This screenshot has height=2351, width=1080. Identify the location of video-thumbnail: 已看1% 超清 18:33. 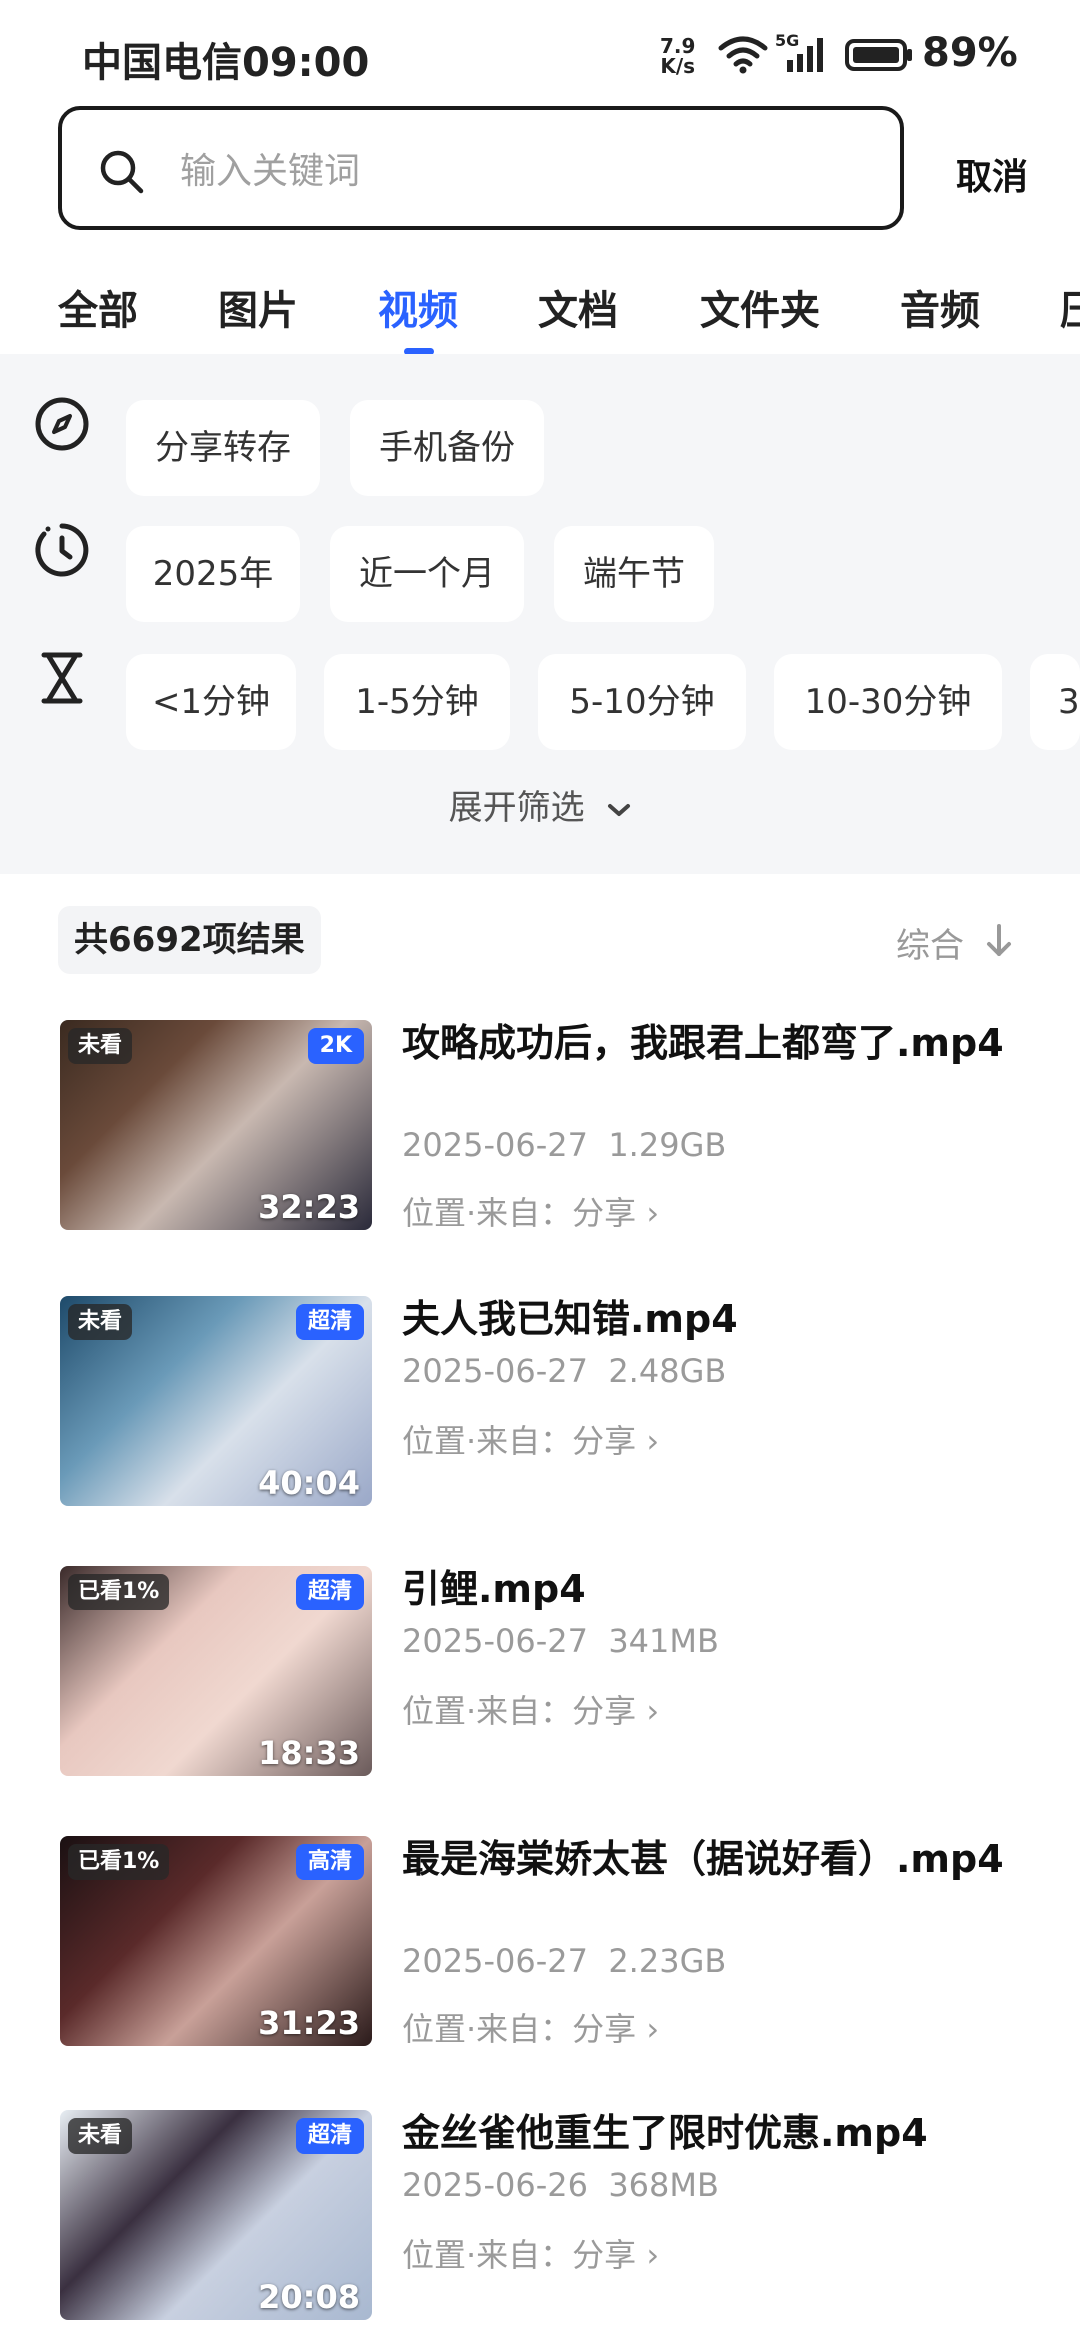
(216, 1671).